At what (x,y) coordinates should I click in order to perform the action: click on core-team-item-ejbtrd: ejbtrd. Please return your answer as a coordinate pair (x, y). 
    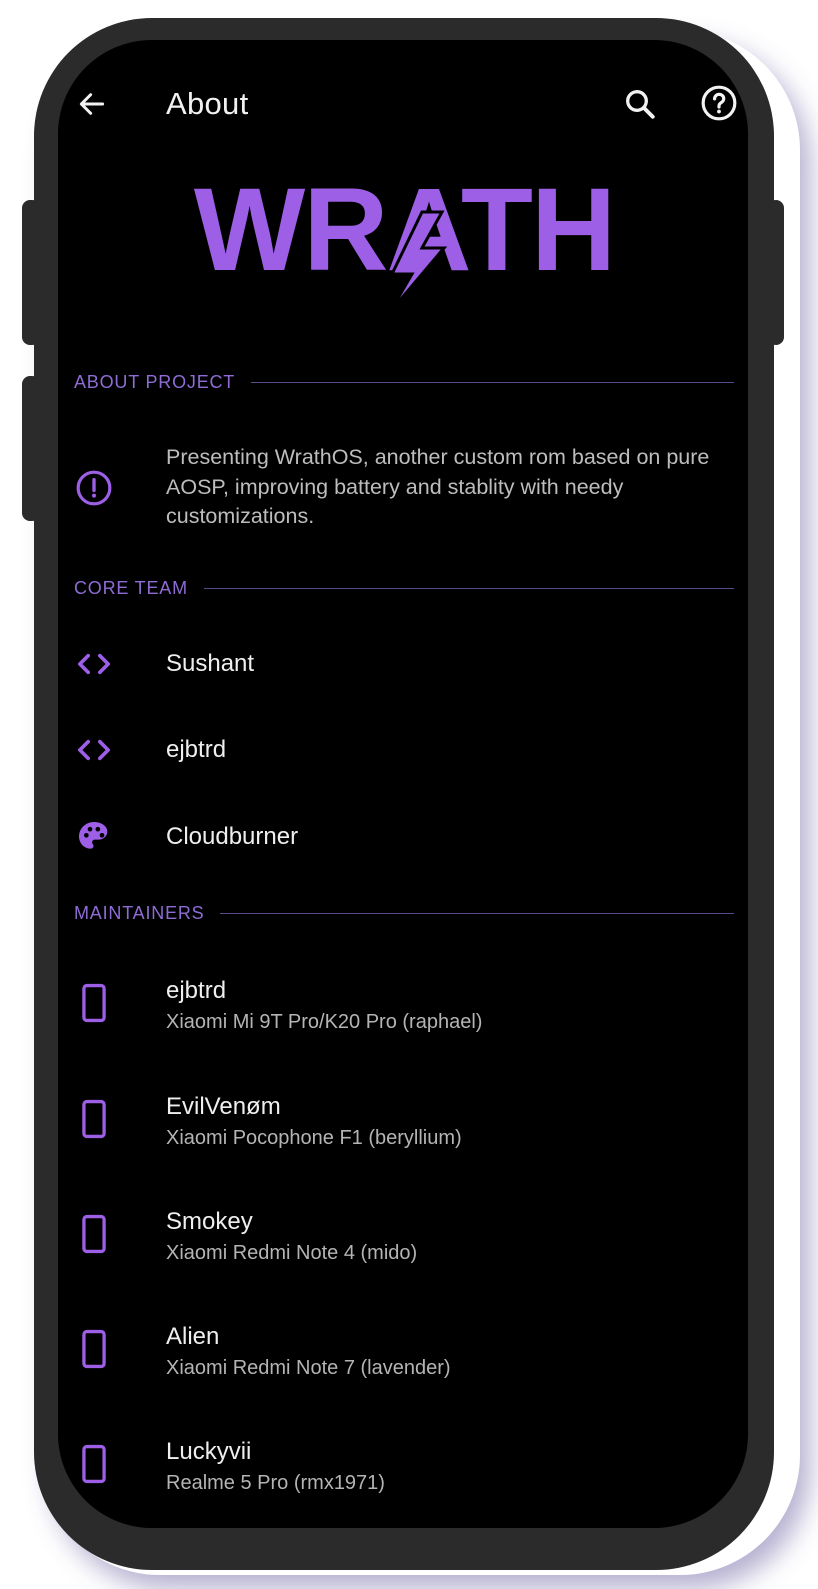
    Looking at the image, I should click on (403, 751).